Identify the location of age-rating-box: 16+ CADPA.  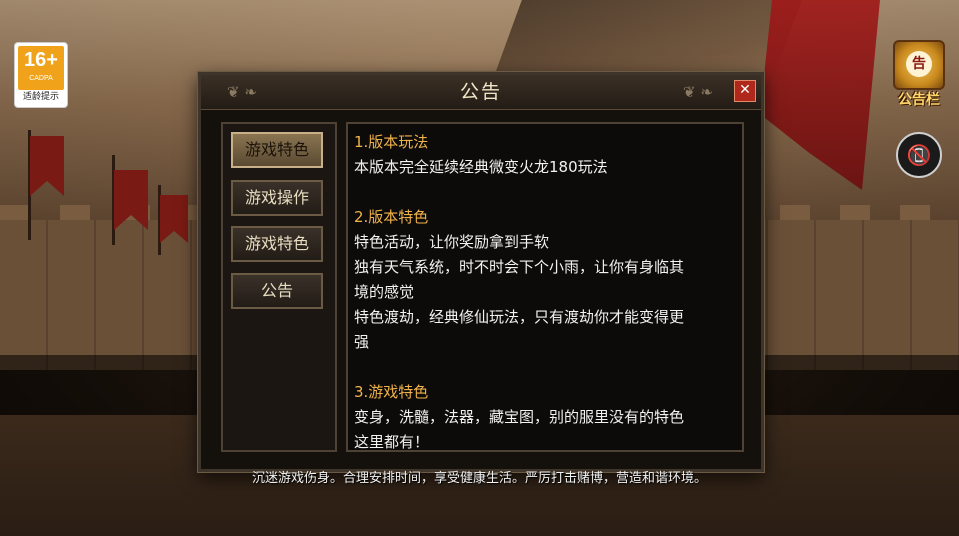
(41, 68).